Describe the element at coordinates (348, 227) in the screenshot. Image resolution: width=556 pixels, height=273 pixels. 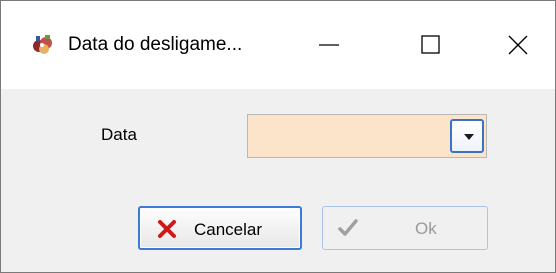
I see `checkmark-icon` at that location.